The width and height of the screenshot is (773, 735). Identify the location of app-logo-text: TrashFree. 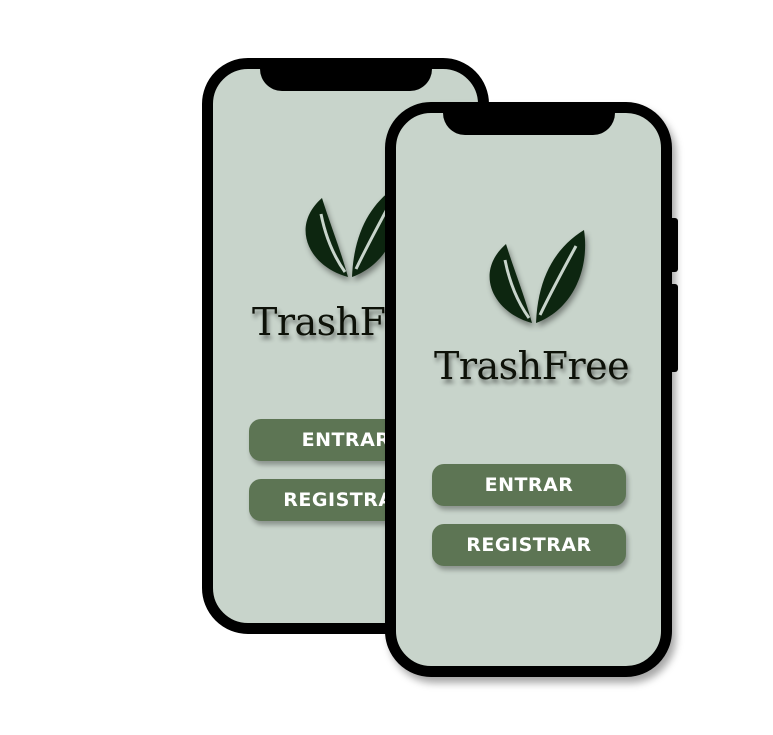
(532, 366).